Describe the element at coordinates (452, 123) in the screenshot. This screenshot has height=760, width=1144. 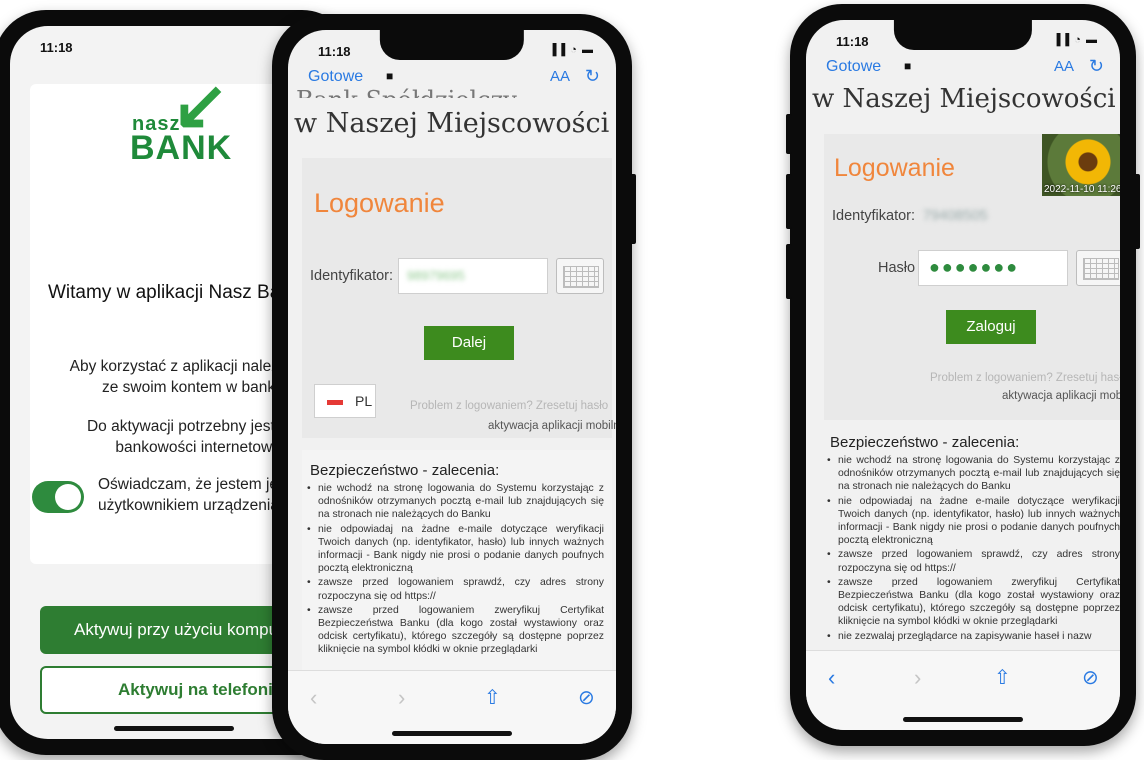
I see `bank-name-line-2: w Naszej Miejscowości` at that location.